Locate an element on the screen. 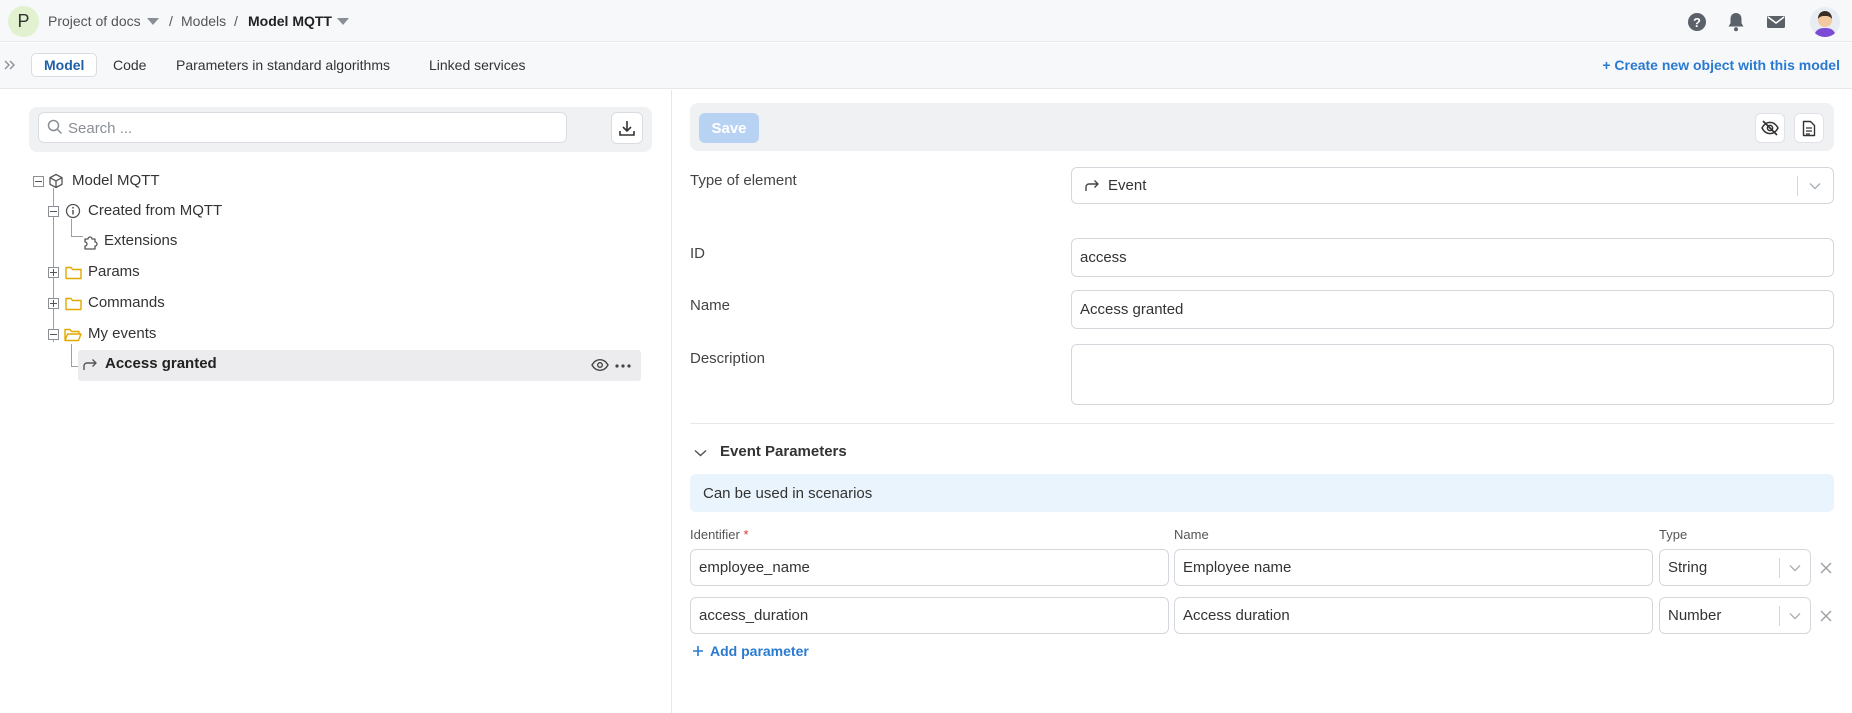 This screenshot has width=1852, height=713. project-initial: P is located at coordinates (23, 21).